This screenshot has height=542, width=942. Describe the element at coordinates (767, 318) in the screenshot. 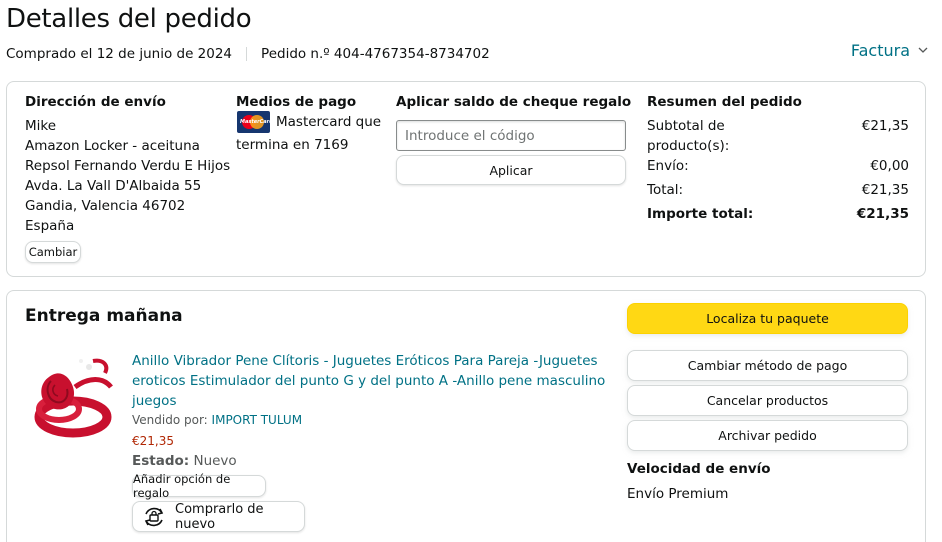

I see `track-package-button: Localiza tu paquete` at that location.